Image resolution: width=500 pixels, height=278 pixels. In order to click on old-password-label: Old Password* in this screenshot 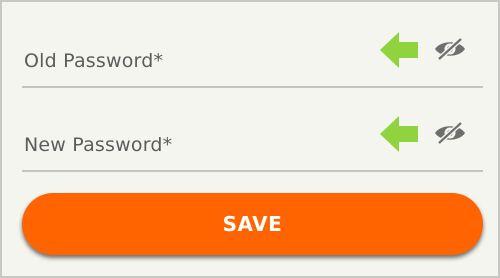, I will do `click(94, 61)`.